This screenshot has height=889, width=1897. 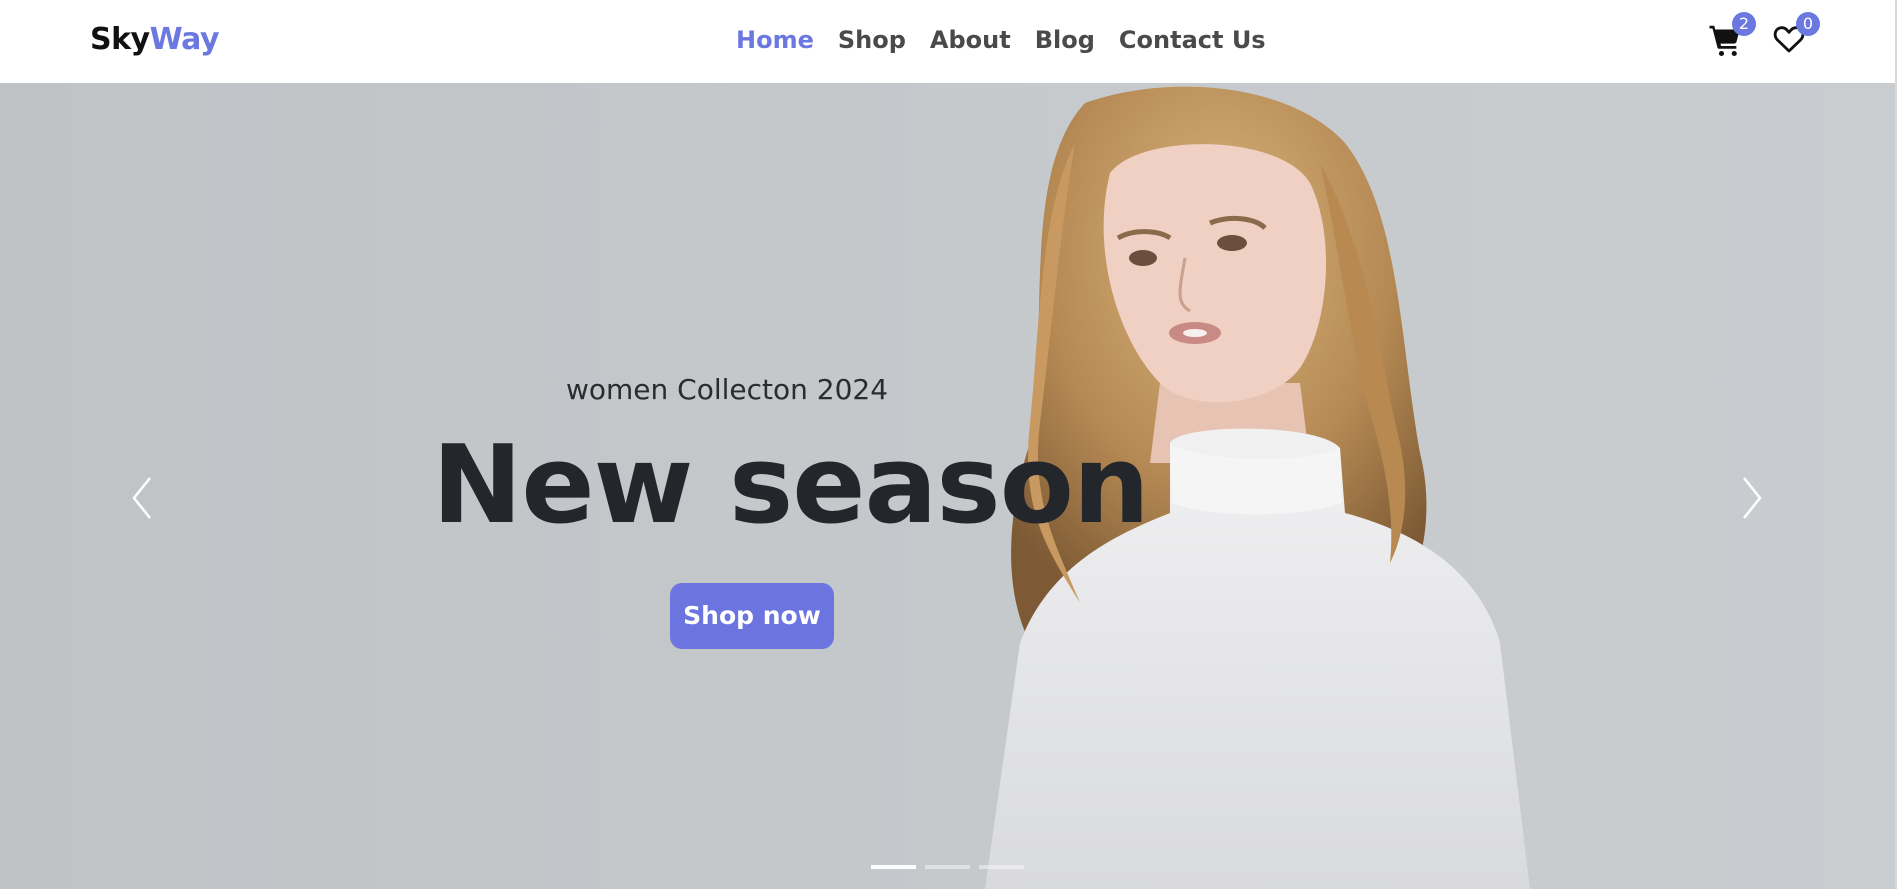 What do you see at coordinates (120, 39) in the screenshot?
I see `logo-text-sky: Sky` at bounding box center [120, 39].